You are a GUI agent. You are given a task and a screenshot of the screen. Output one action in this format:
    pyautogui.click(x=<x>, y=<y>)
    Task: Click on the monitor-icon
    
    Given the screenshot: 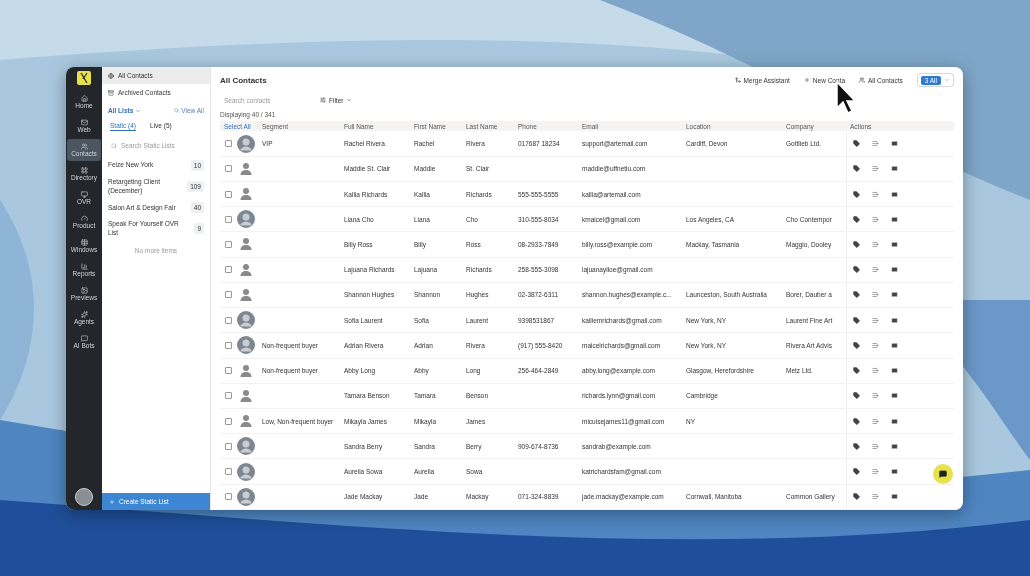 What is the action you would take?
    pyautogui.click(x=84, y=194)
    